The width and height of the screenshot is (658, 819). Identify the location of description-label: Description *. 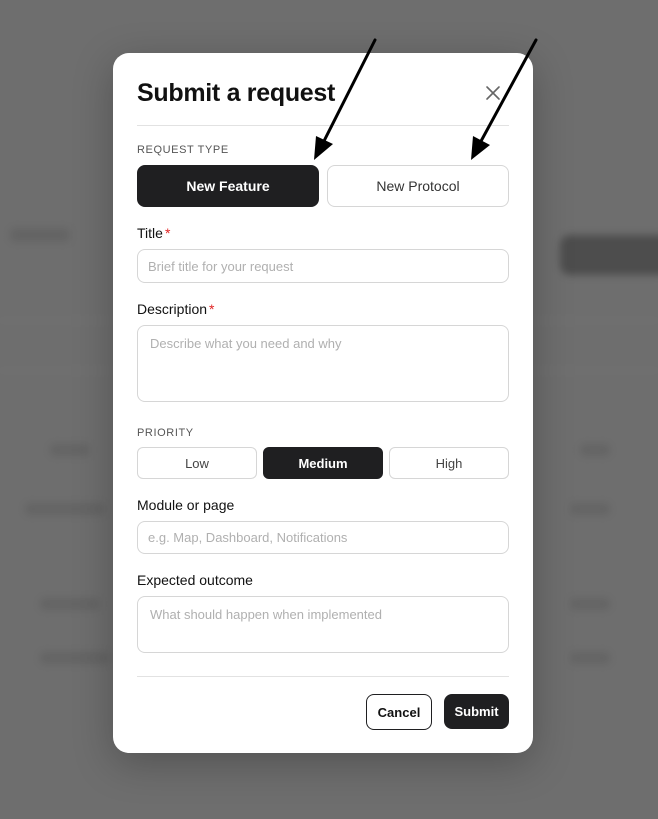
(176, 309).